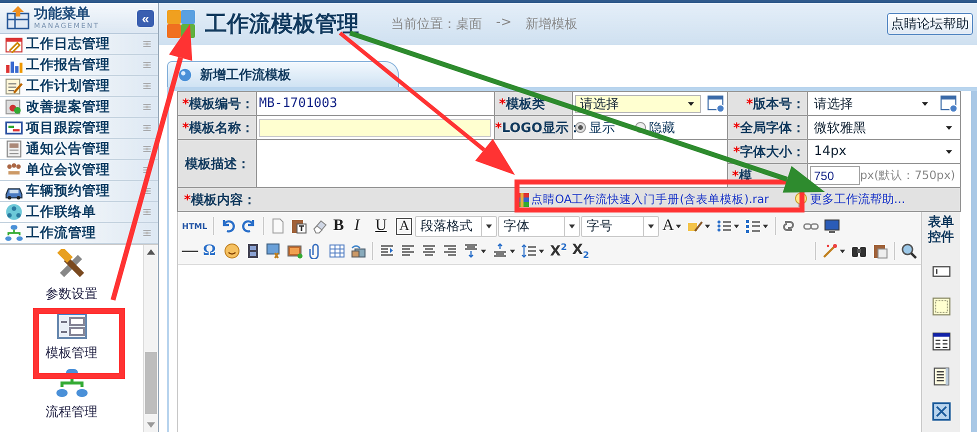 Image resolution: width=977 pixels, height=432 pixels. I want to click on scroll-thumb, so click(151, 383).